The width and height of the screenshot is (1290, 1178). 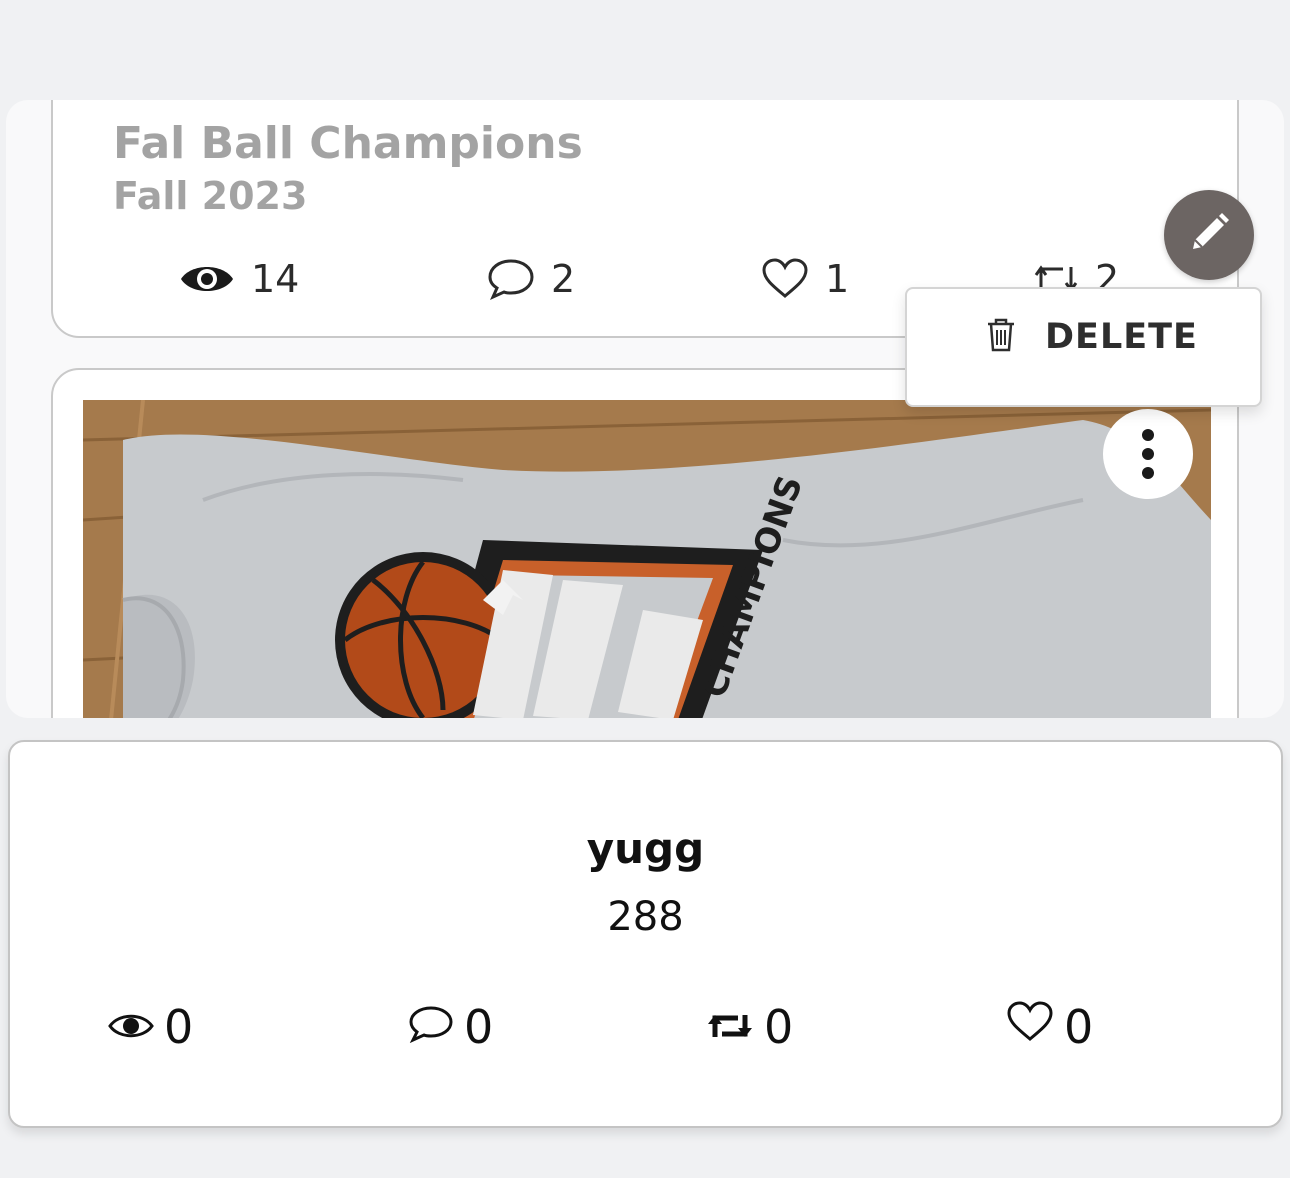 I want to click on repost-icon, so click(x=730, y=1027).